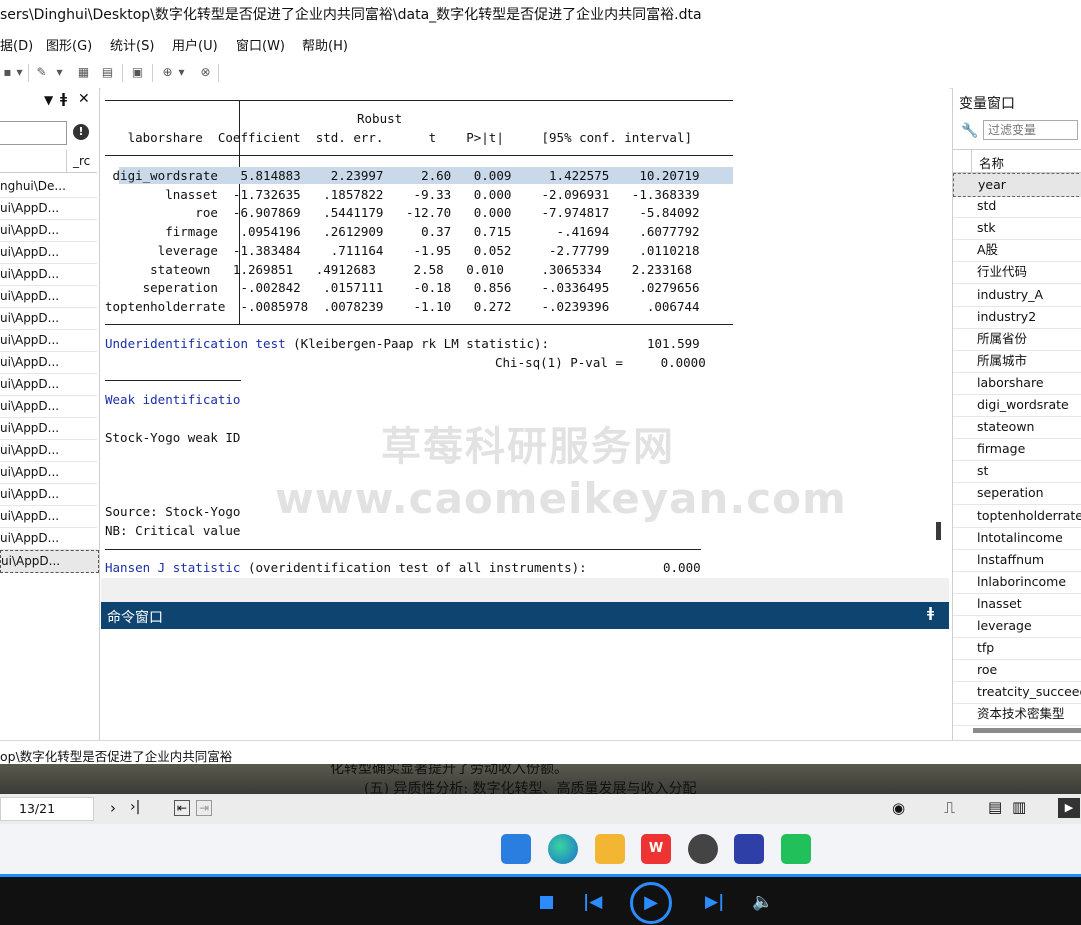 The image size is (1081, 925). I want to click on variable-name: stk, so click(986, 228).